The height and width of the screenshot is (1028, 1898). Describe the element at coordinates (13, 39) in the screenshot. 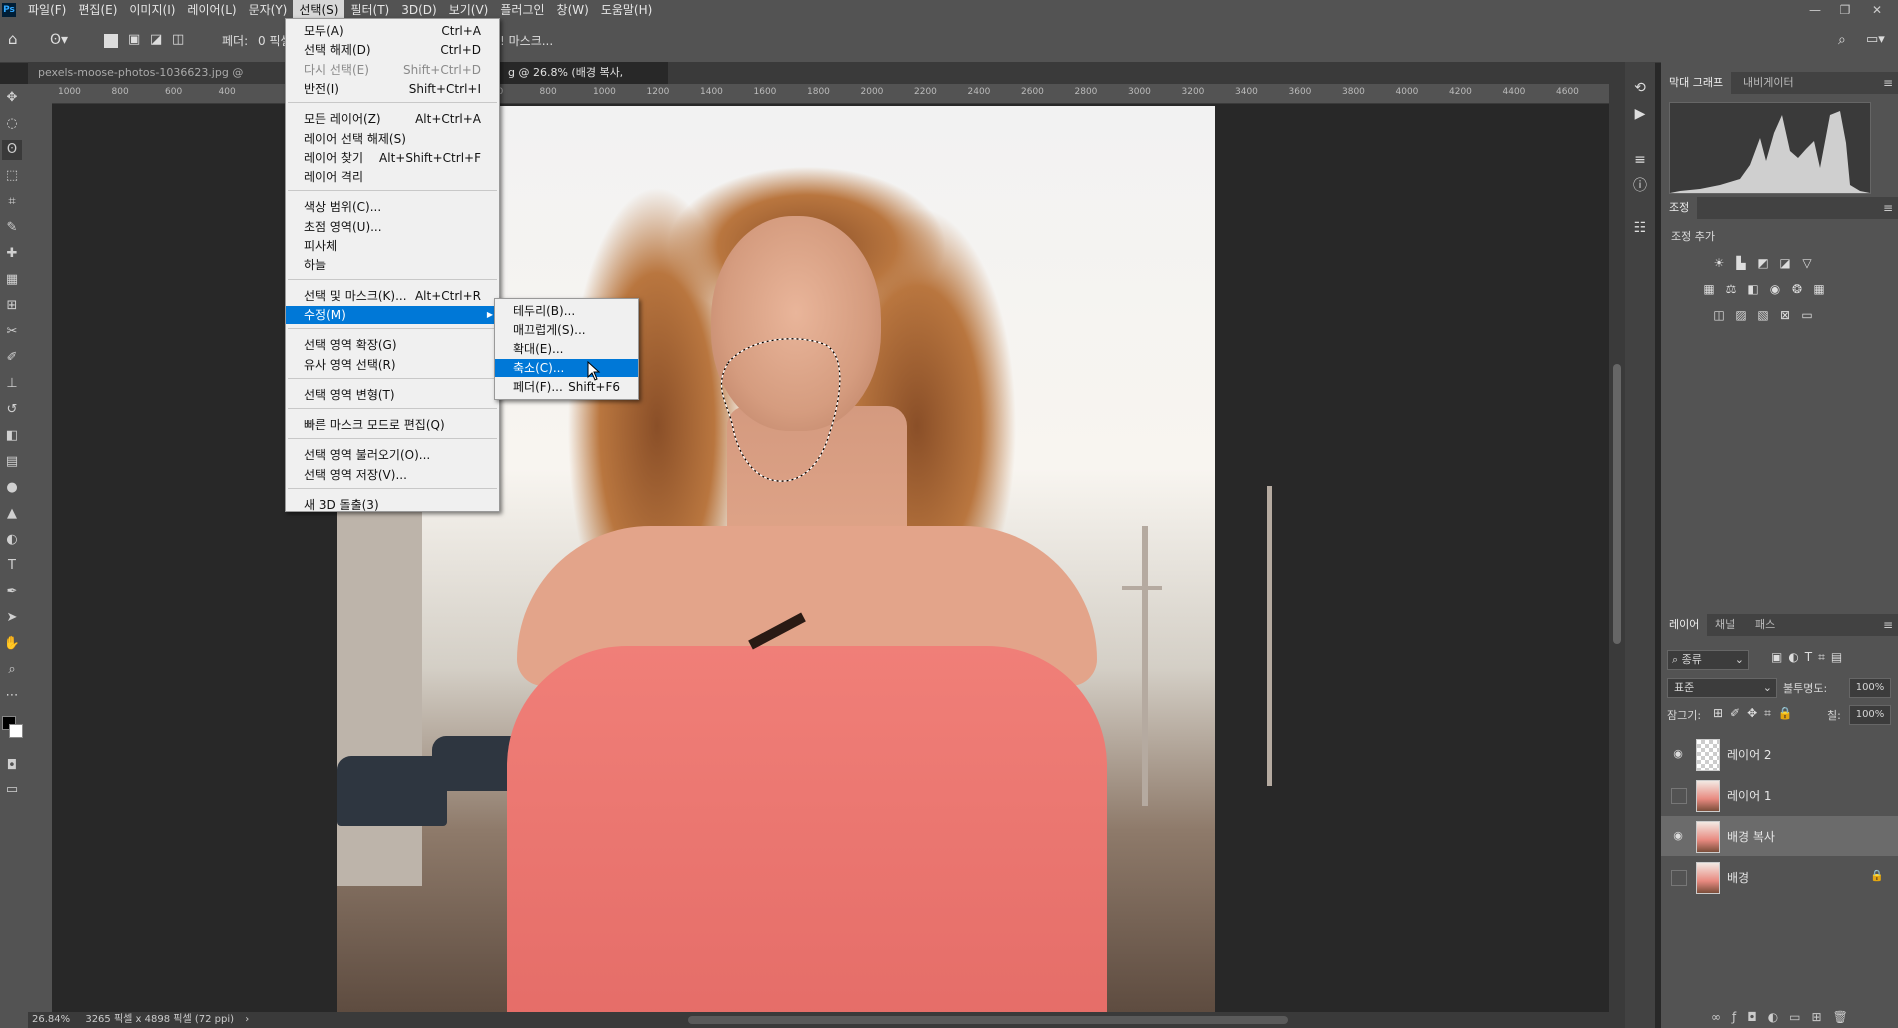

I see `home-icon: ⌂` at that location.